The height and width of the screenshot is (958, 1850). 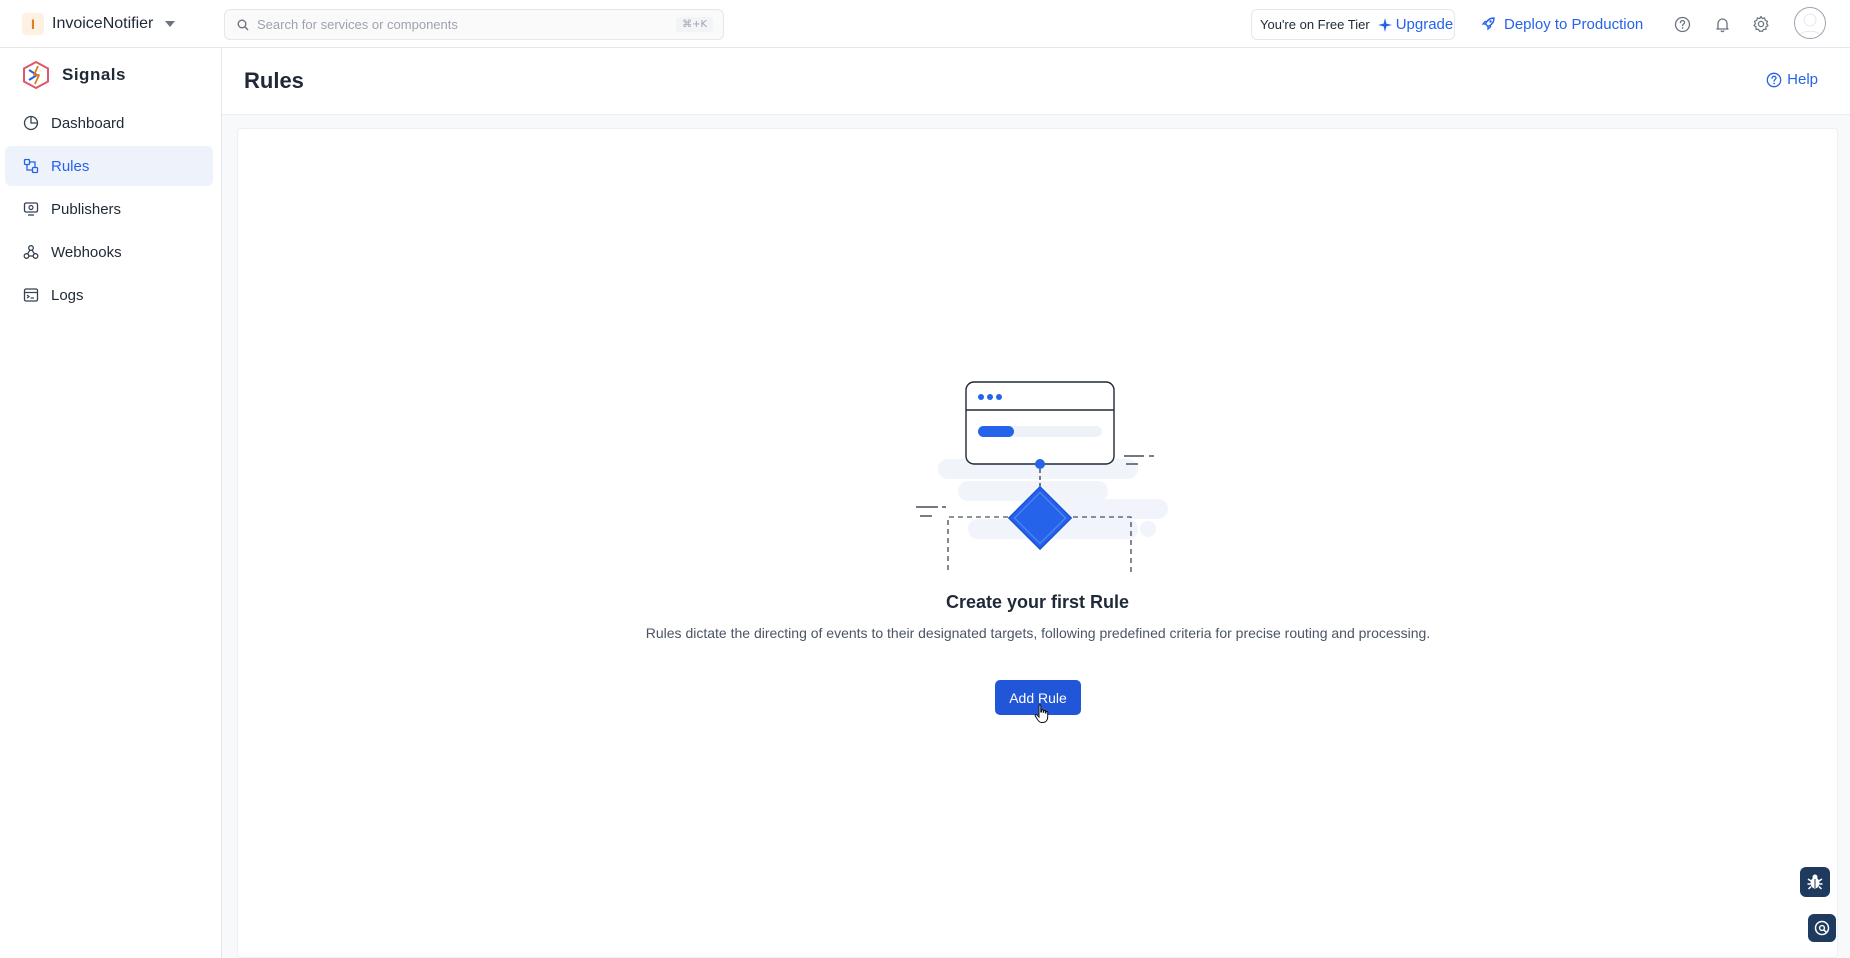 I want to click on user-avatar-icon, so click(x=1810, y=25).